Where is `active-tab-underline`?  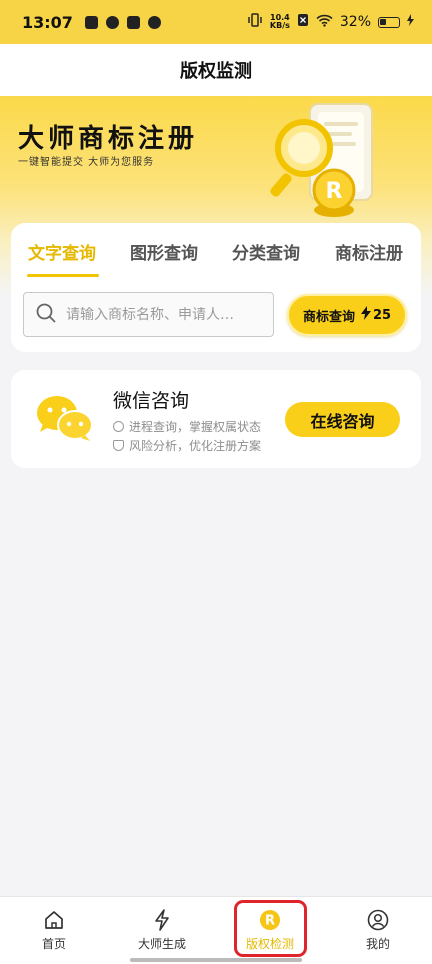 active-tab-underline is located at coordinates (63, 275).